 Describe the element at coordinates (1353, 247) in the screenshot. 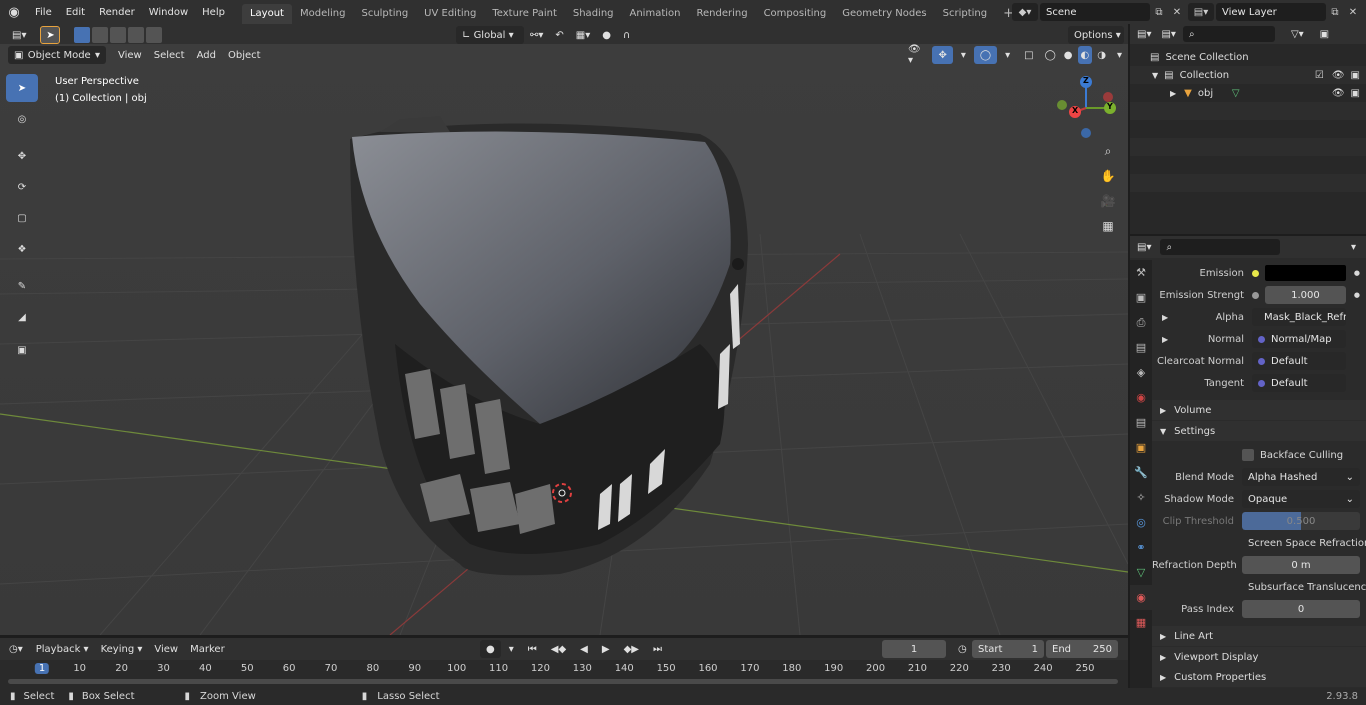

I see `properties-options-icon: ▾` at that location.